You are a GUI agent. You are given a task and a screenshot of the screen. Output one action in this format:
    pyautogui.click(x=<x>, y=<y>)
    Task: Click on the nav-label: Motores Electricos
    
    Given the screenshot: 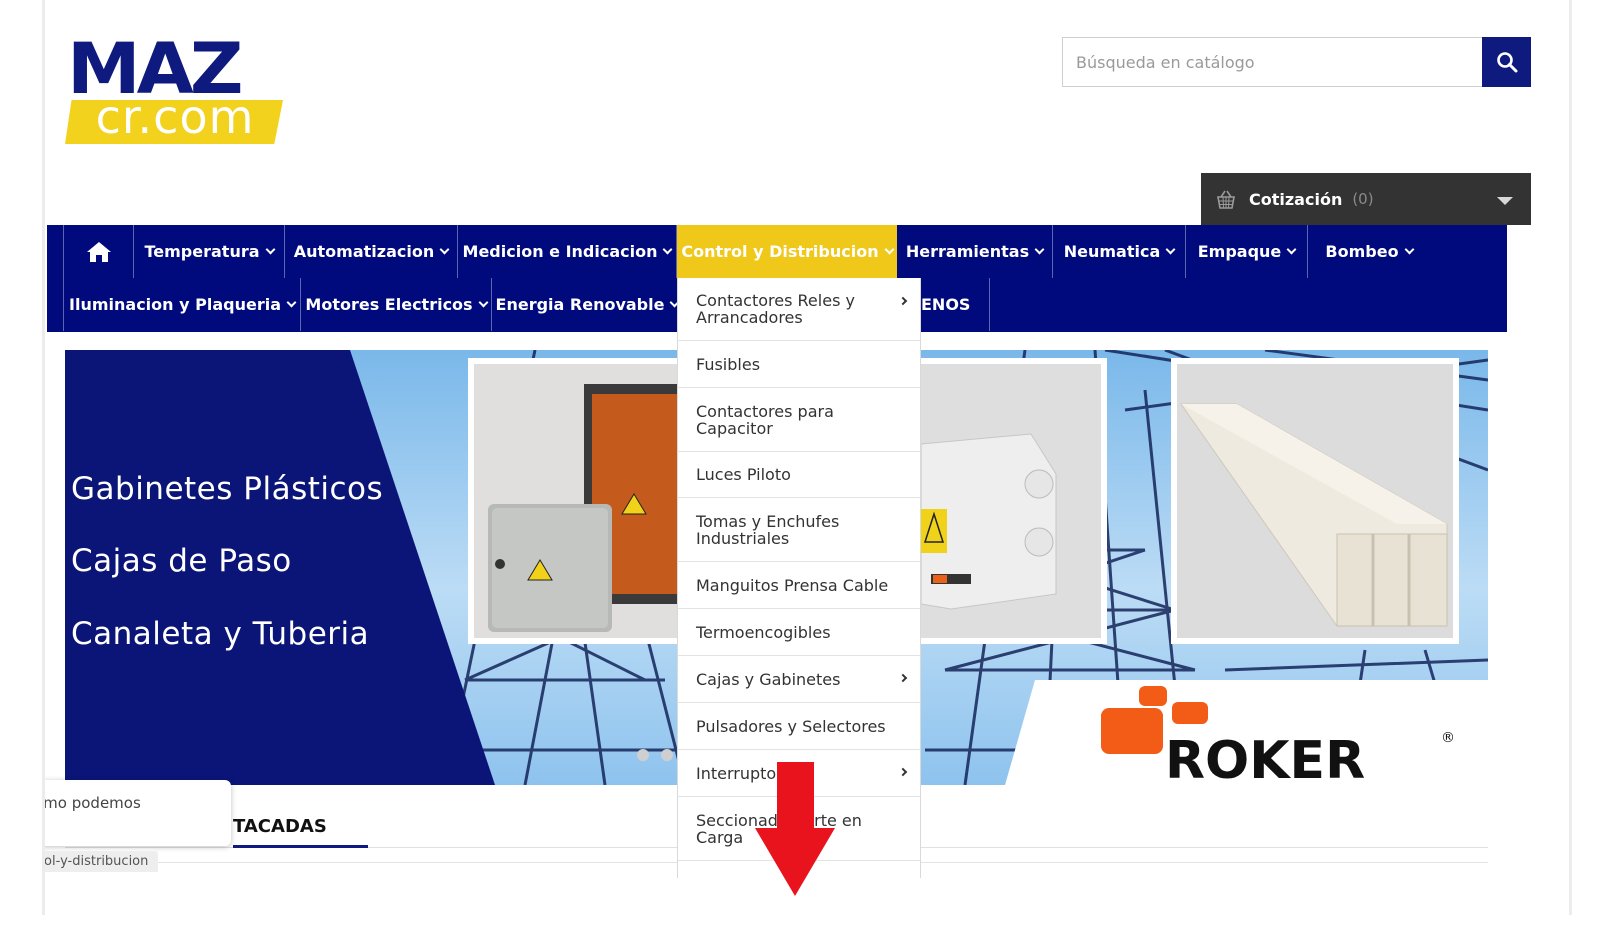 What is the action you would take?
    pyautogui.click(x=389, y=304)
    